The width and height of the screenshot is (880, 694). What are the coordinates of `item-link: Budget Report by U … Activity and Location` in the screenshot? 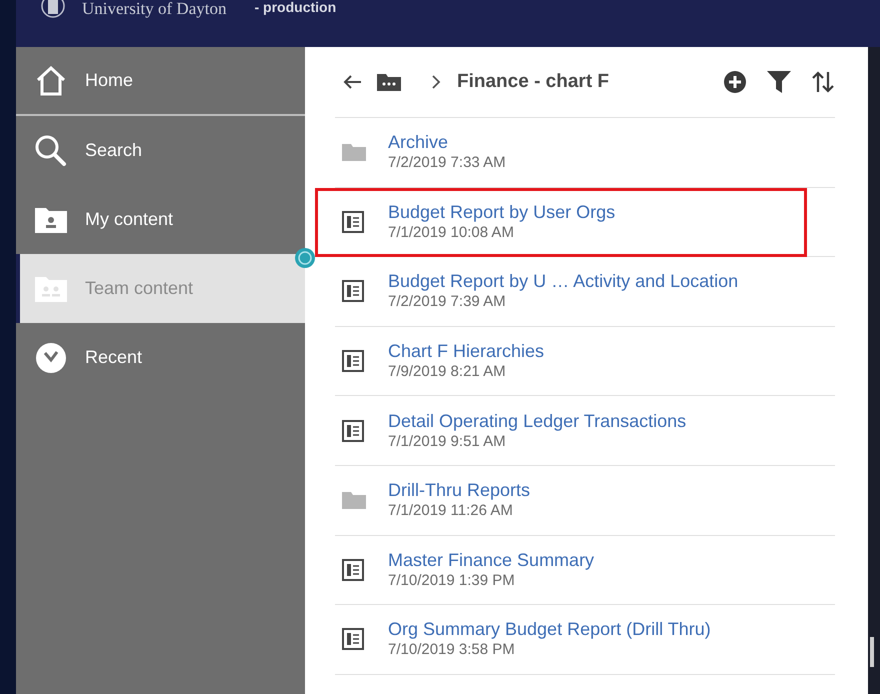 It's located at (563, 281).